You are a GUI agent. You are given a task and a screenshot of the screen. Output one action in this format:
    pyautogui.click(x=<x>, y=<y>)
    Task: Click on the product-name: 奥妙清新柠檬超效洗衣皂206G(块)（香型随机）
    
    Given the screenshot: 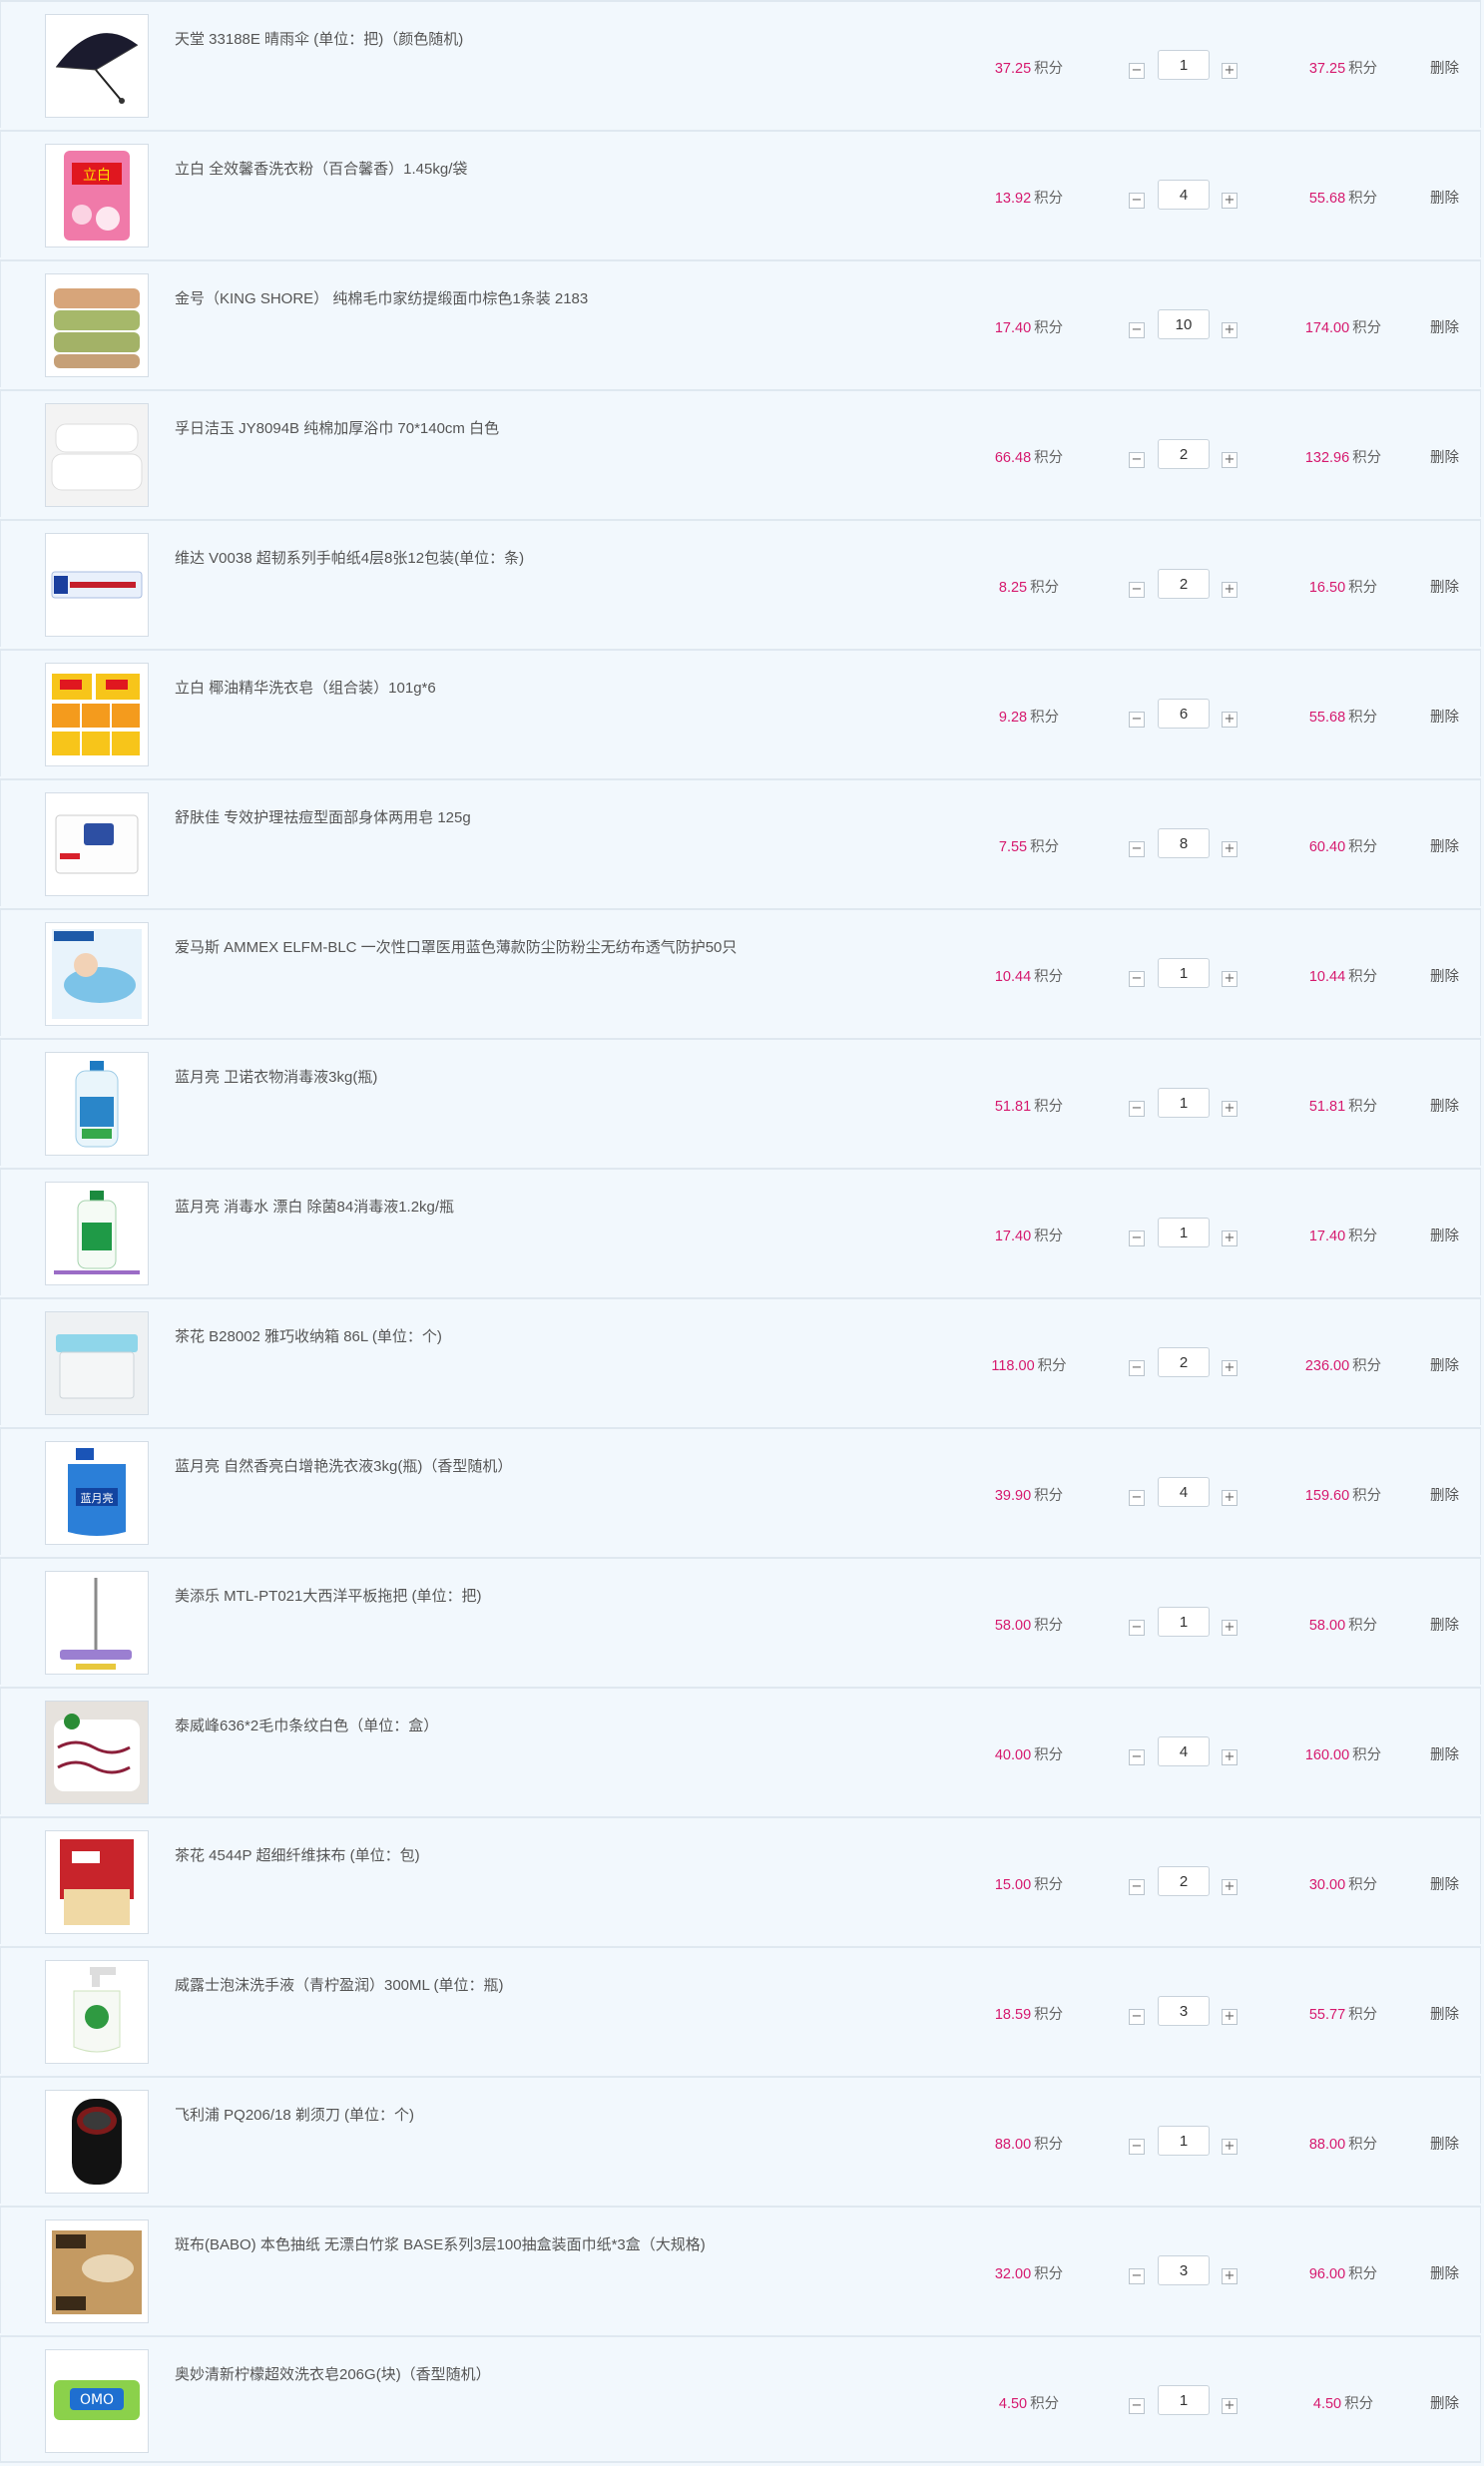 What is the action you would take?
    pyautogui.click(x=333, y=2373)
    